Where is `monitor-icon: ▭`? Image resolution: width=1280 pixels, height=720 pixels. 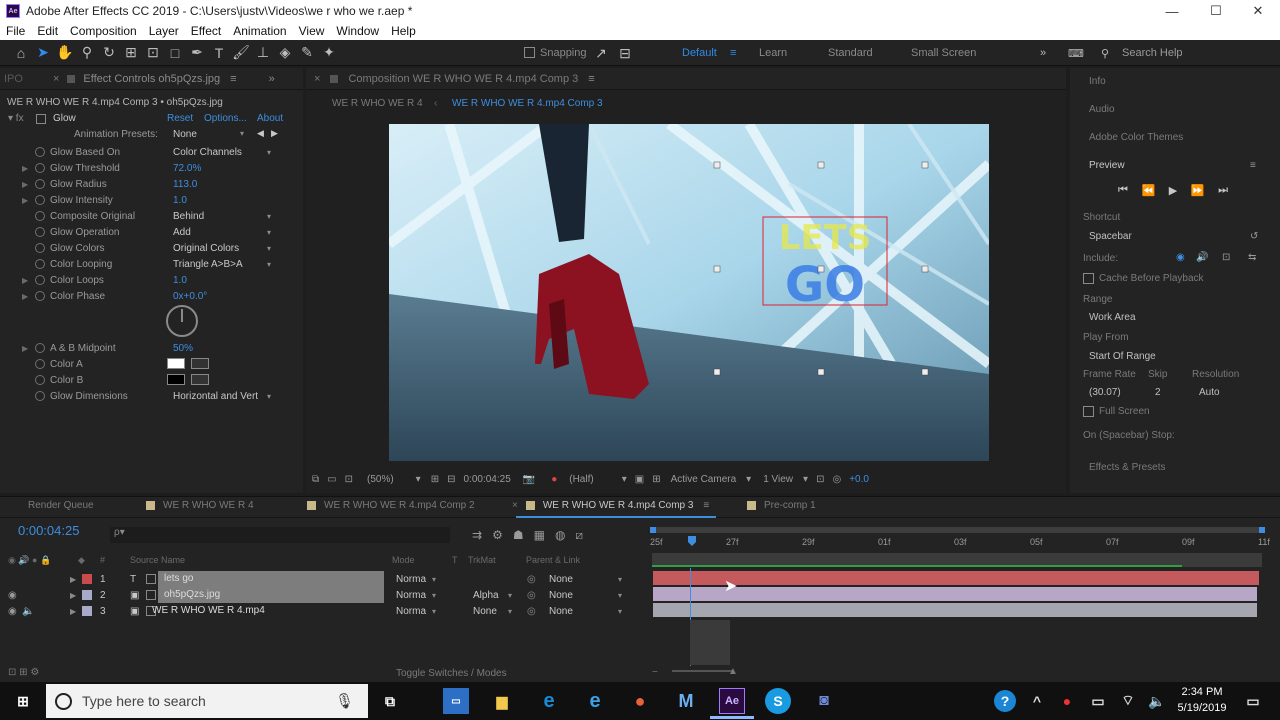
monitor-icon: ▭ is located at coordinates (331, 479).